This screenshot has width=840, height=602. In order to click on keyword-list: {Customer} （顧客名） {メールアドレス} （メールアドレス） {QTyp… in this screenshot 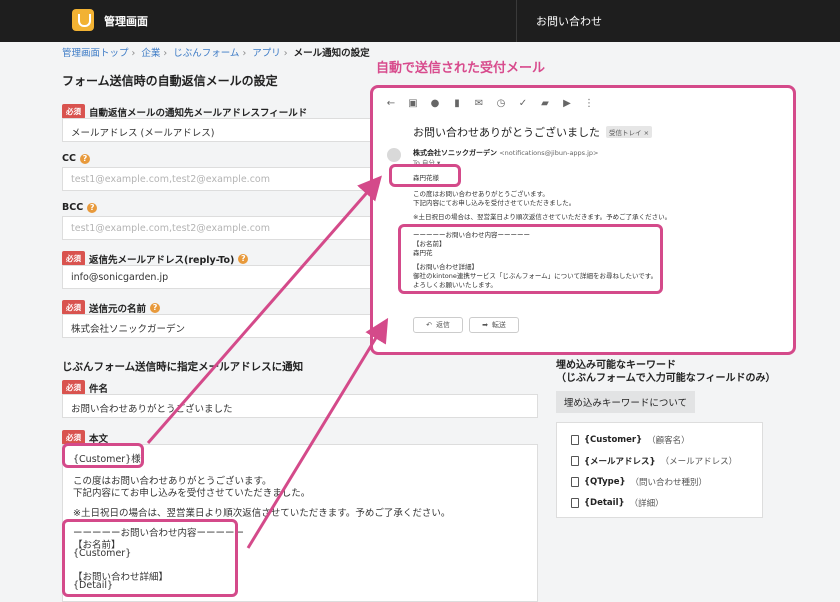, I will do `click(659, 470)`.